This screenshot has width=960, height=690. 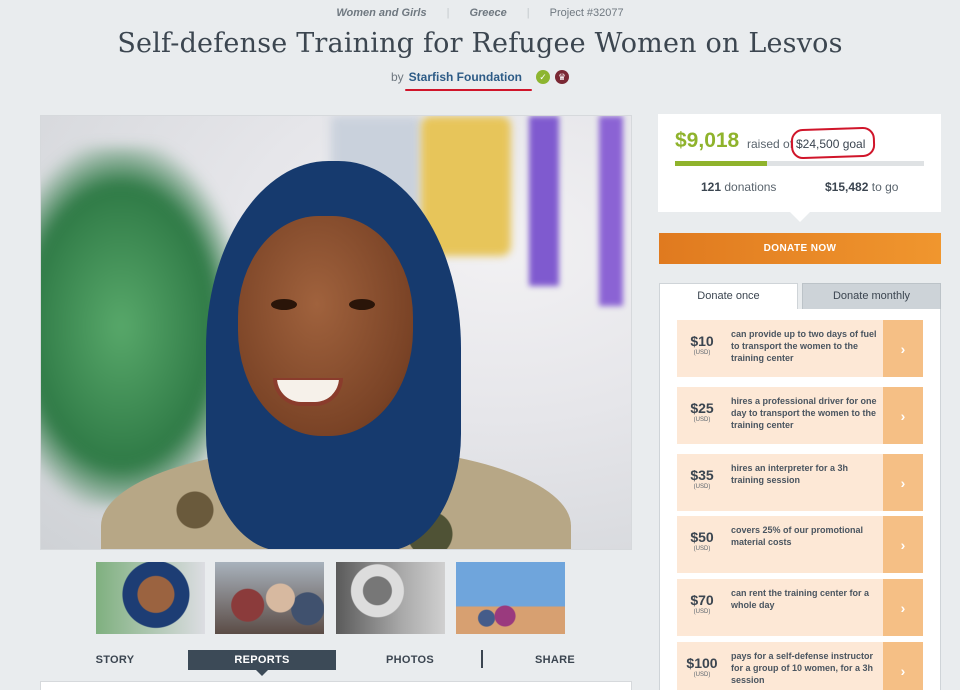 I want to click on raised-of-label: raised of, so click(x=770, y=144).